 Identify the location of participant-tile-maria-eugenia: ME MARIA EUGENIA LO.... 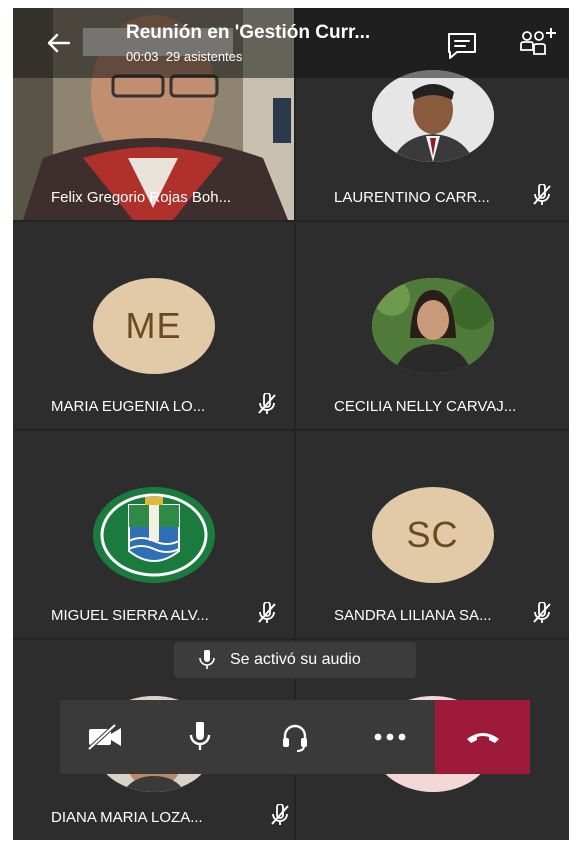
(153, 325).